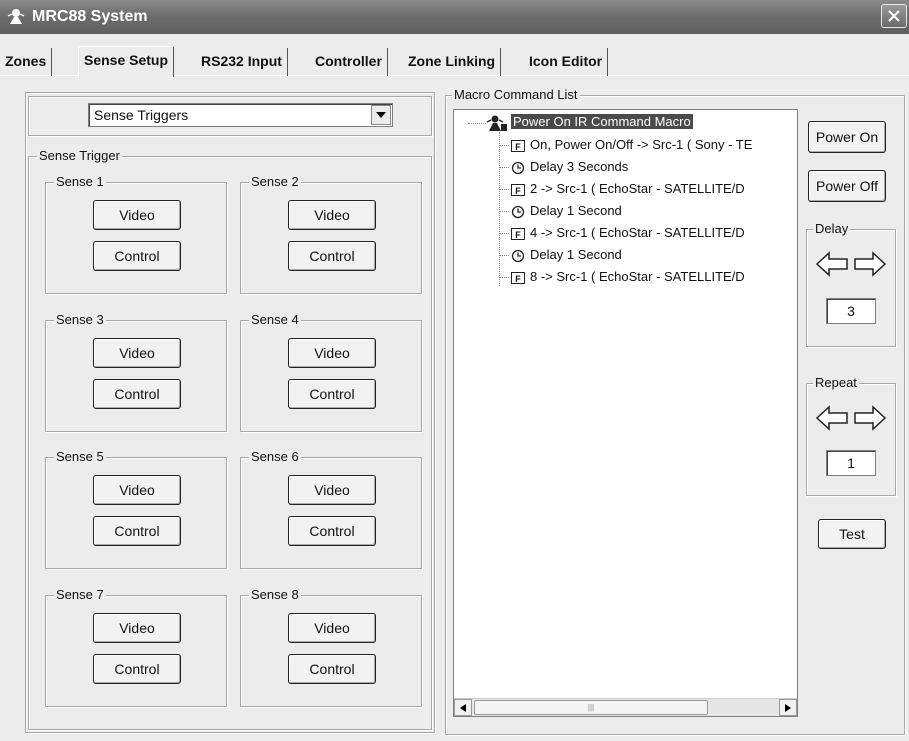 Image resolution: width=909 pixels, height=741 pixels. I want to click on sense-trigger-title: Sense Trigger, so click(79, 156).